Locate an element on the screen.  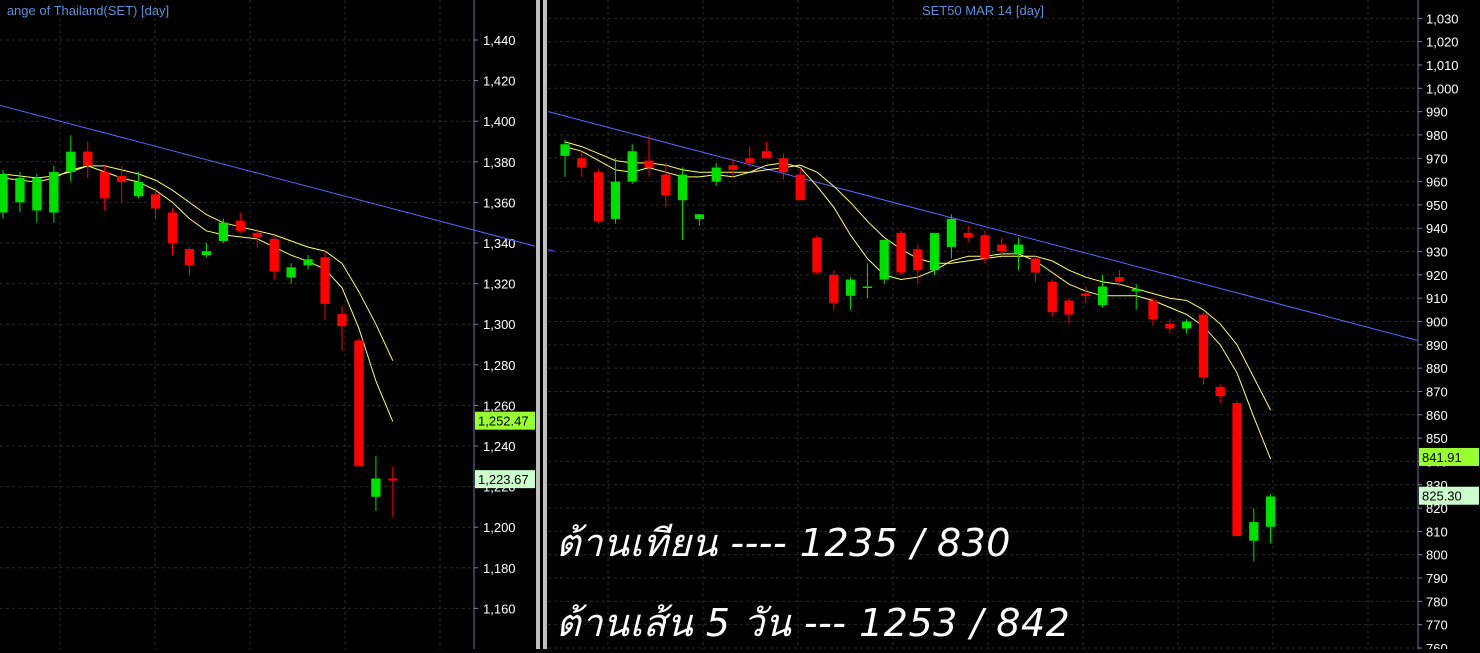
y-tick-label: 950 is located at coordinates (1437, 205).